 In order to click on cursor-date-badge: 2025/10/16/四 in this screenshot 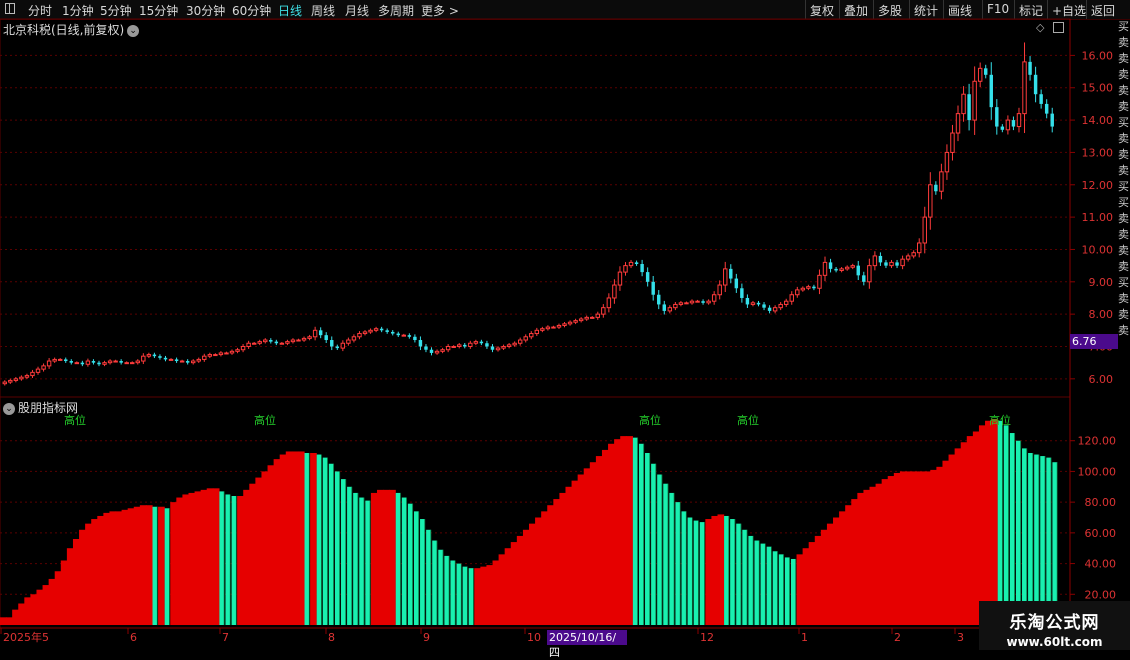, I will do `click(587, 644)`.